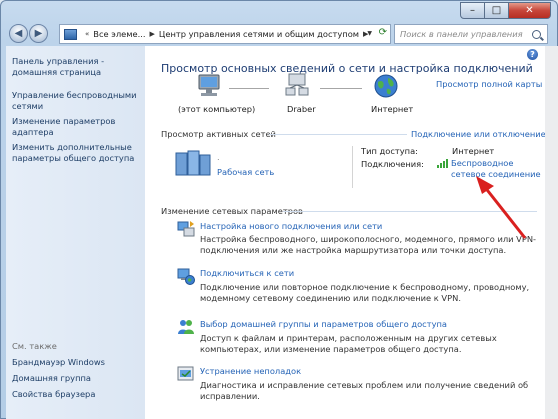 The image size is (558, 419). I want to click on close-icon: ✕, so click(529, 10).